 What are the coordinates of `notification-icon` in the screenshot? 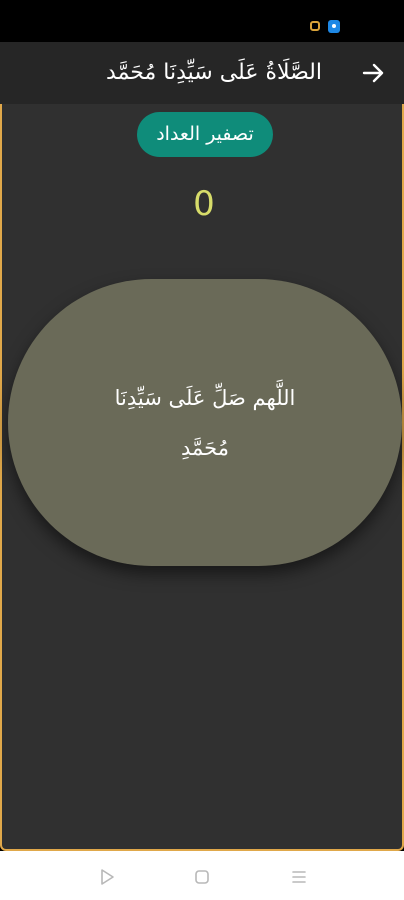 It's located at (315, 26).